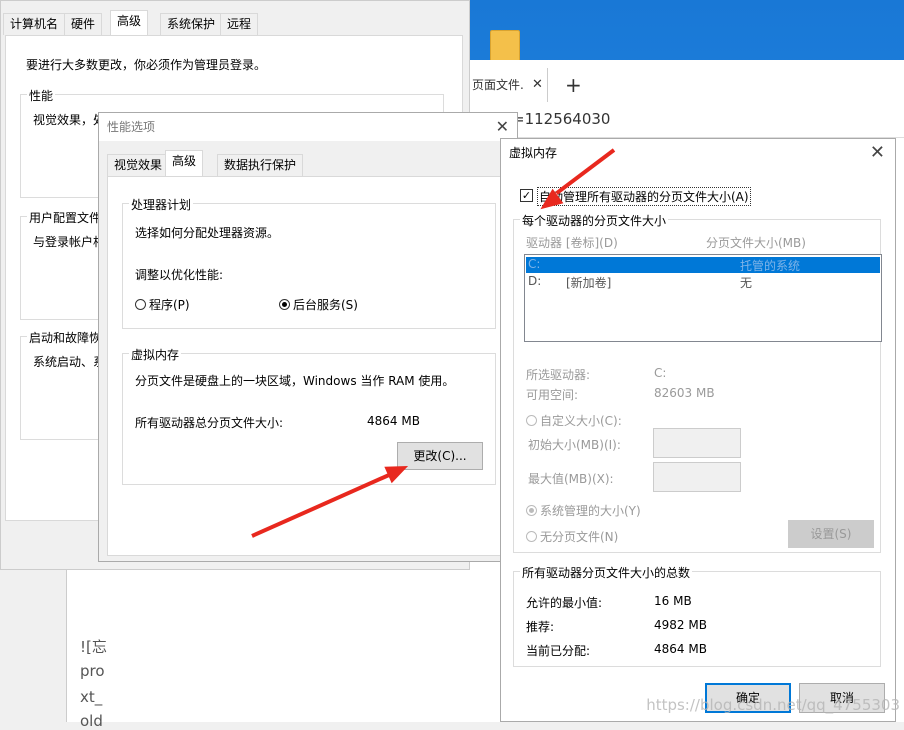 This screenshot has height=730, width=904. Describe the element at coordinates (526, 195) in the screenshot. I see `auto-manage-checkbox: ✓` at that location.